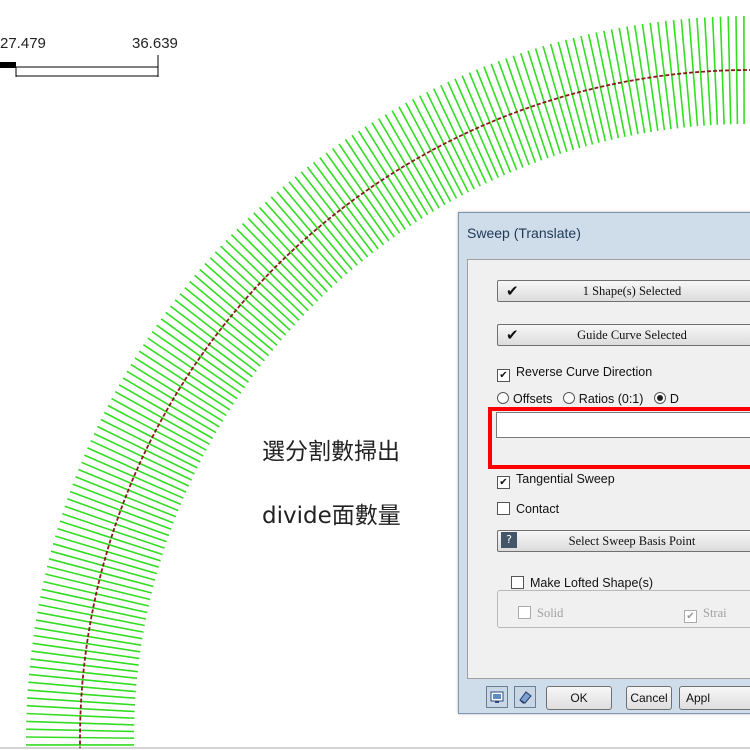 The height and width of the screenshot is (750, 750). What do you see at coordinates (524, 612) in the screenshot?
I see `solid-checkbox` at bounding box center [524, 612].